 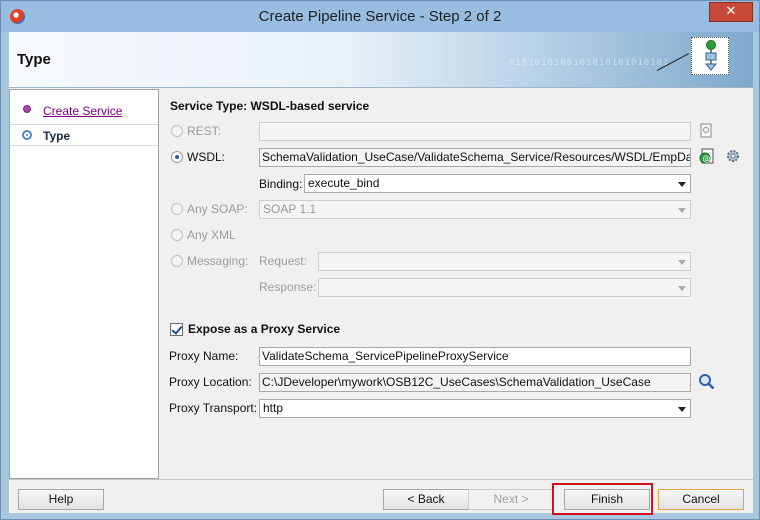 I want to click on step-title: Type, so click(x=34, y=59).